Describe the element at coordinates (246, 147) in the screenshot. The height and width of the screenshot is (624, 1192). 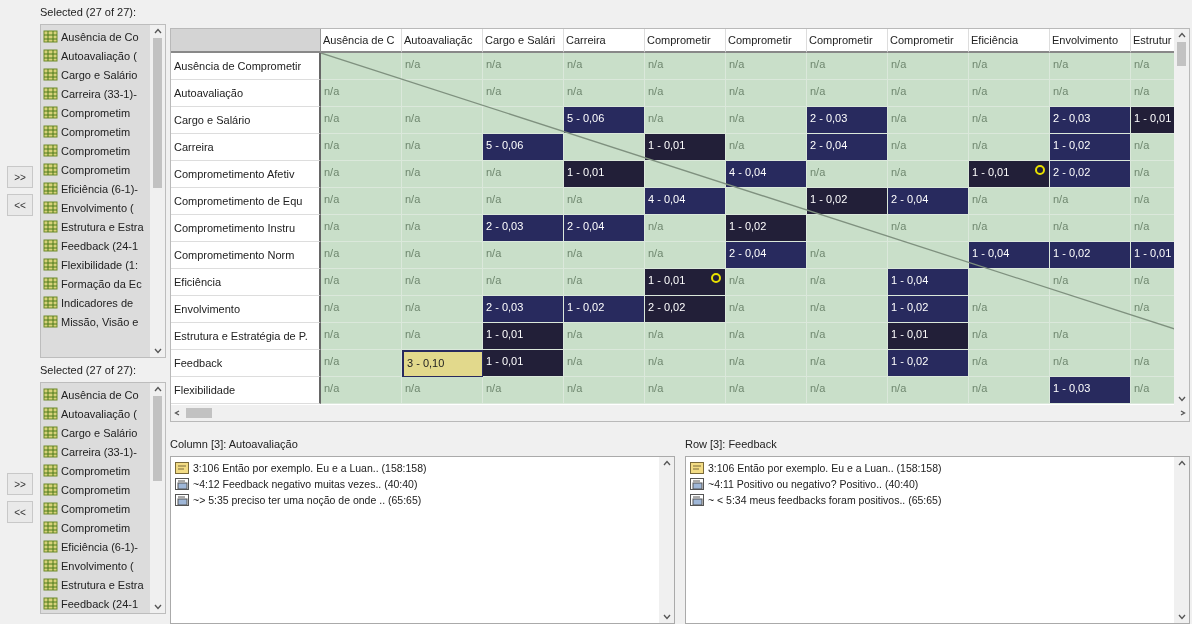
I see `row-header: Carreira` at that location.